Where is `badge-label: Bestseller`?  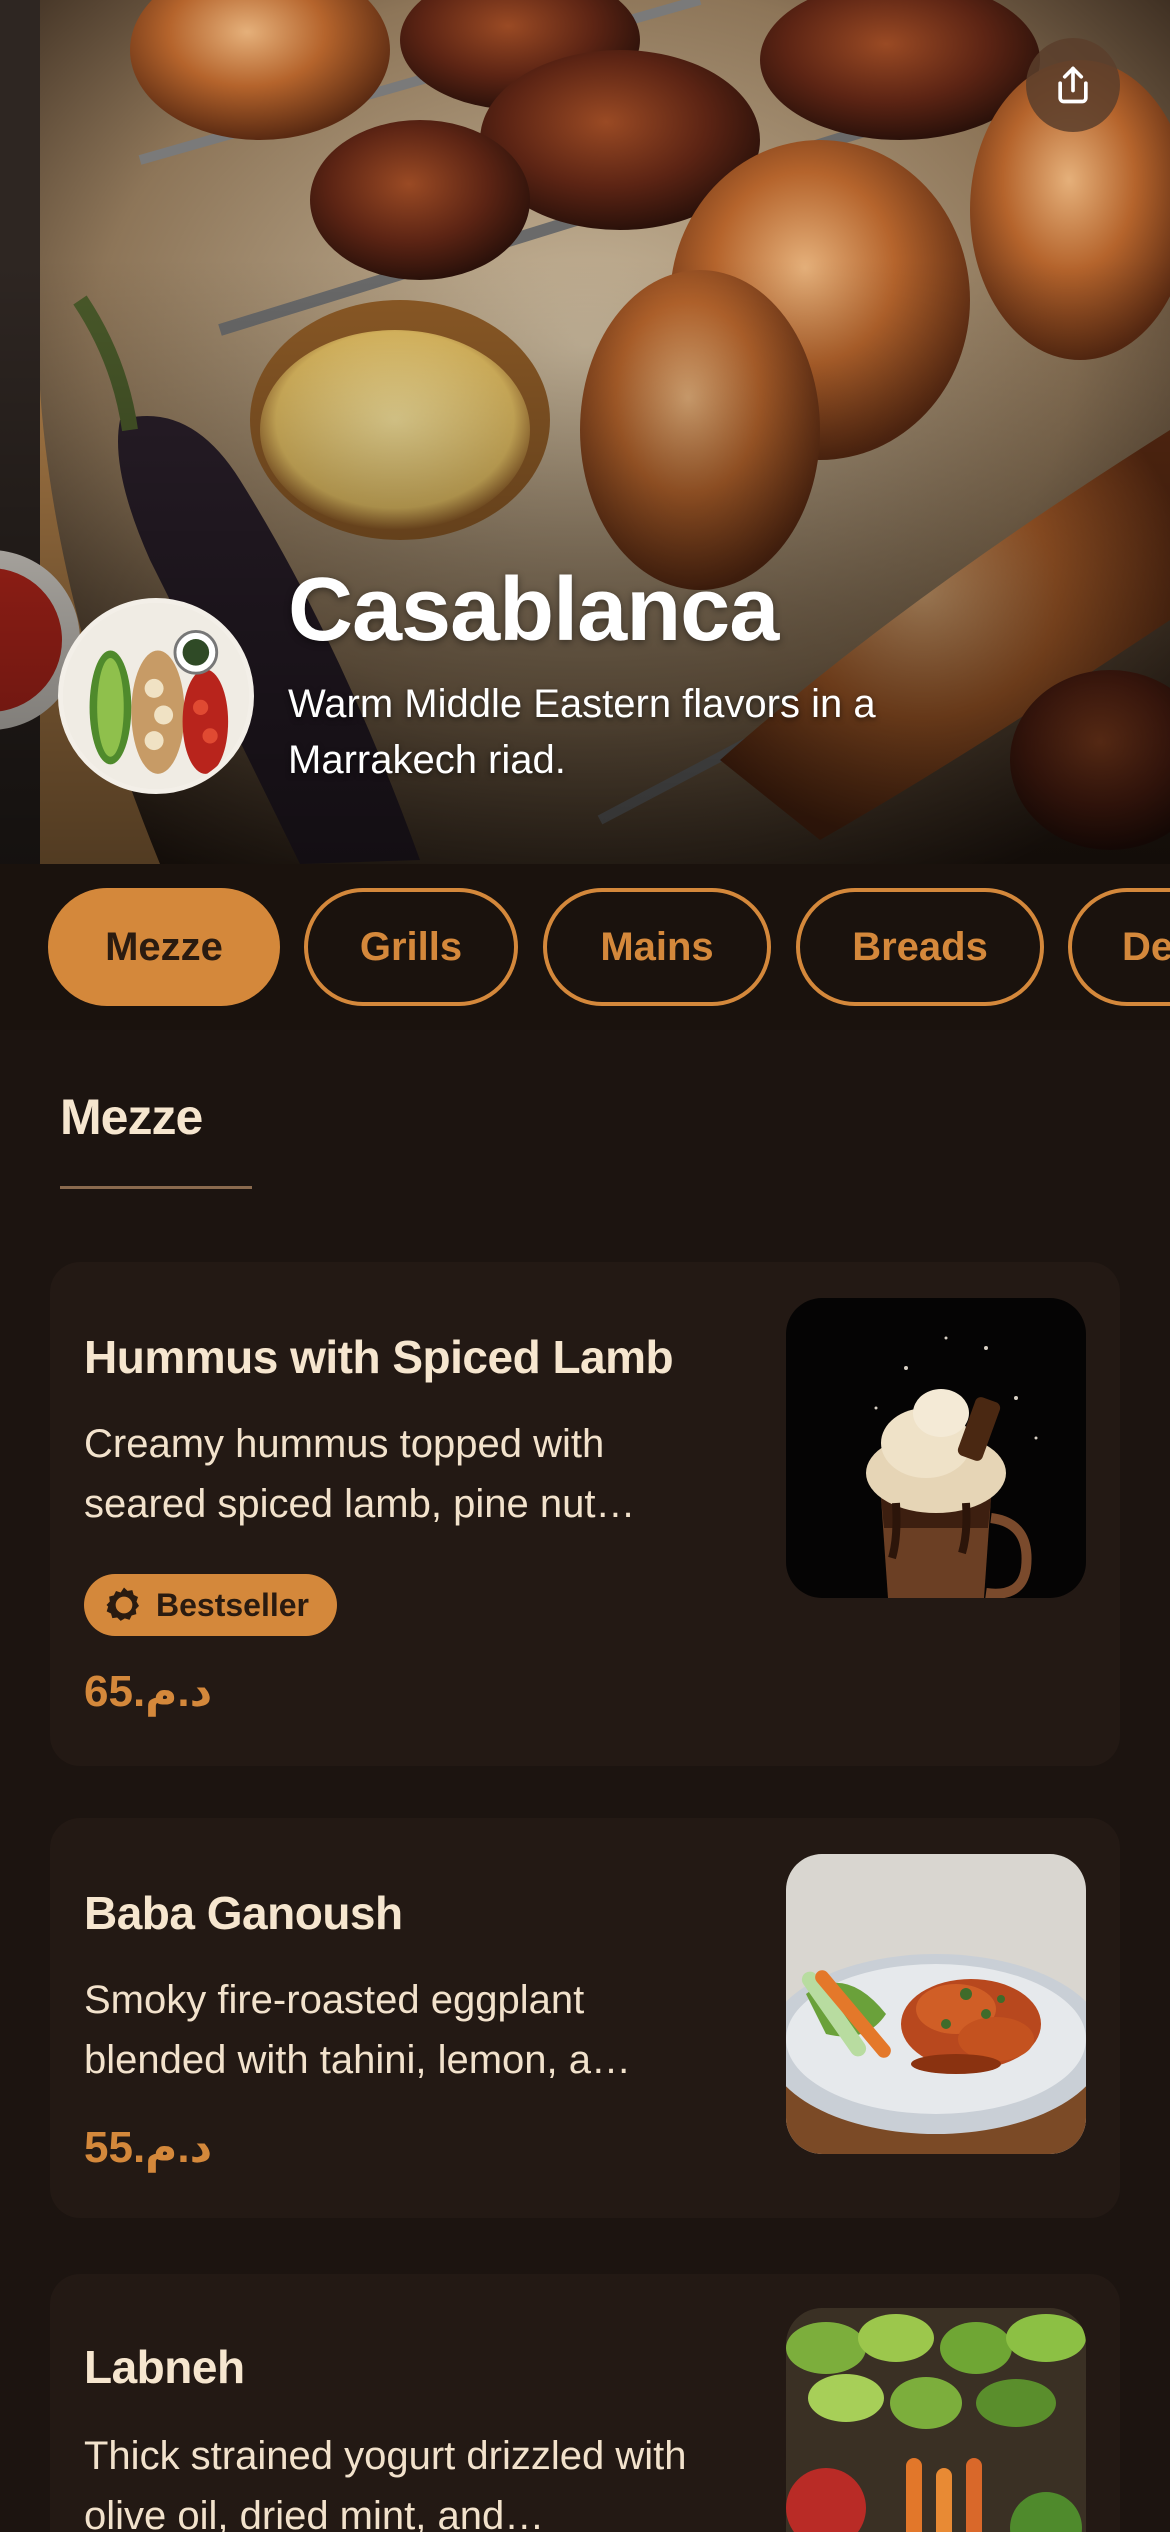 badge-label: Bestseller is located at coordinates (232, 1604).